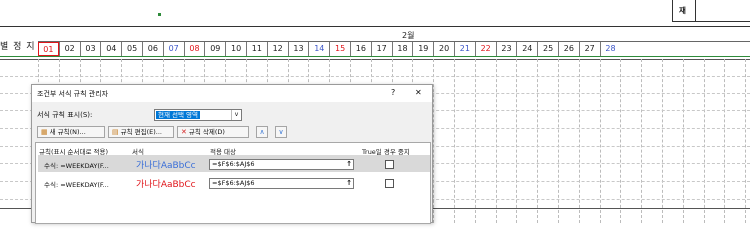 The width and height of the screenshot is (750, 240). I want to click on move-down-button: ∨, so click(281, 132).